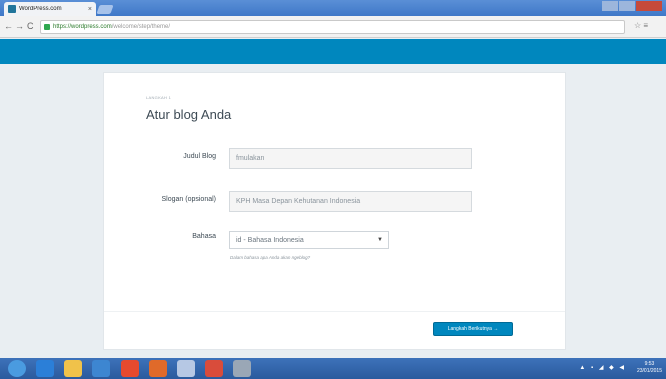 This screenshot has height=379, width=666. What do you see at coordinates (199, 156) in the screenshot?
I see `blog-title-label: Judul Blog` at bounding box center [199, 156].